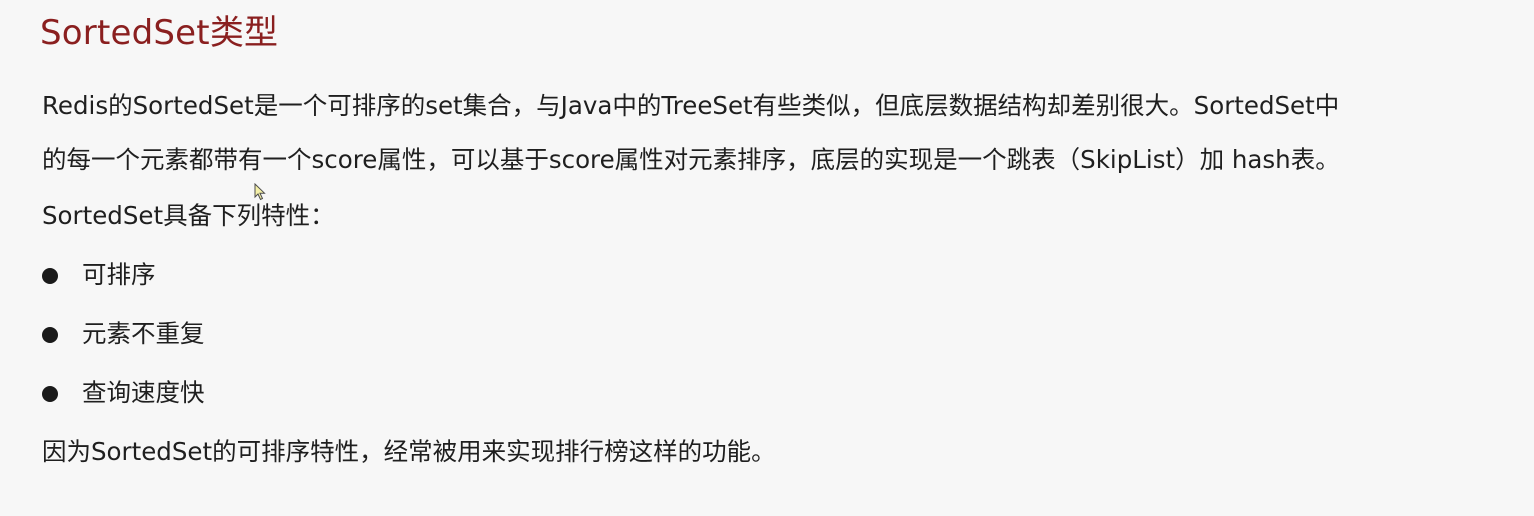  I want to click on feature-label: 查询速度快, so click(143, 392).